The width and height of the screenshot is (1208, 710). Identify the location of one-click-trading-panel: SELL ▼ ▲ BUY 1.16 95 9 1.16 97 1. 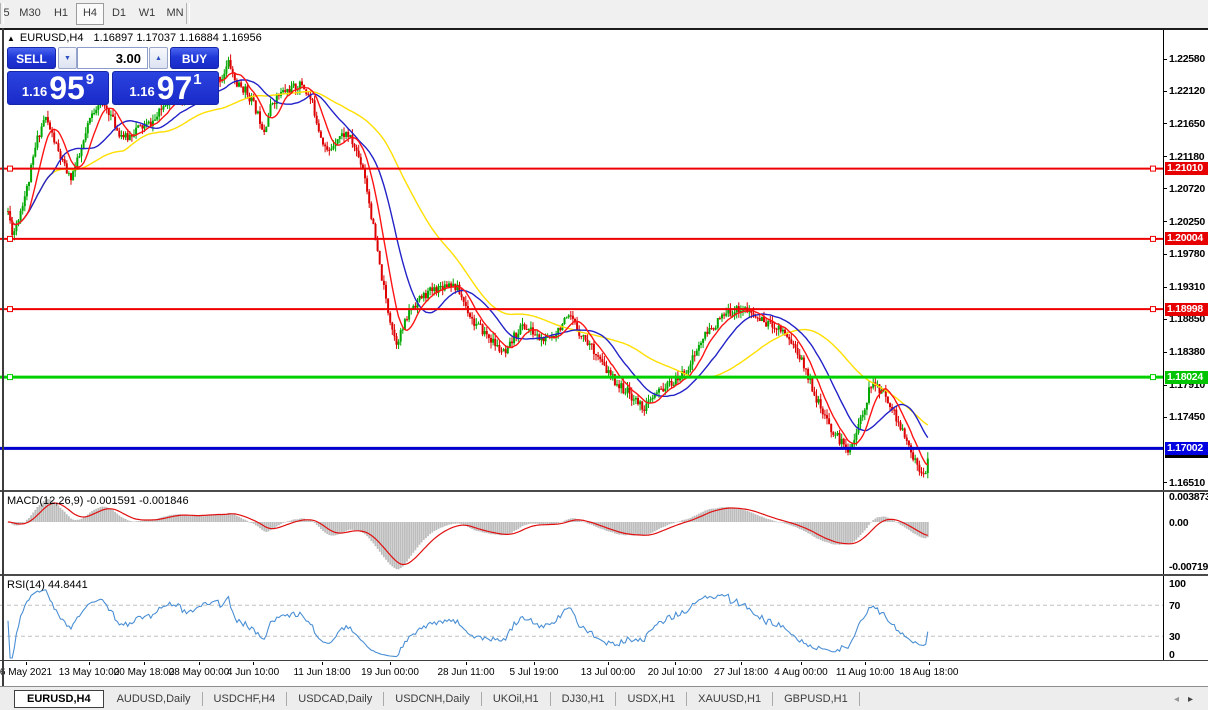
(114, 76).